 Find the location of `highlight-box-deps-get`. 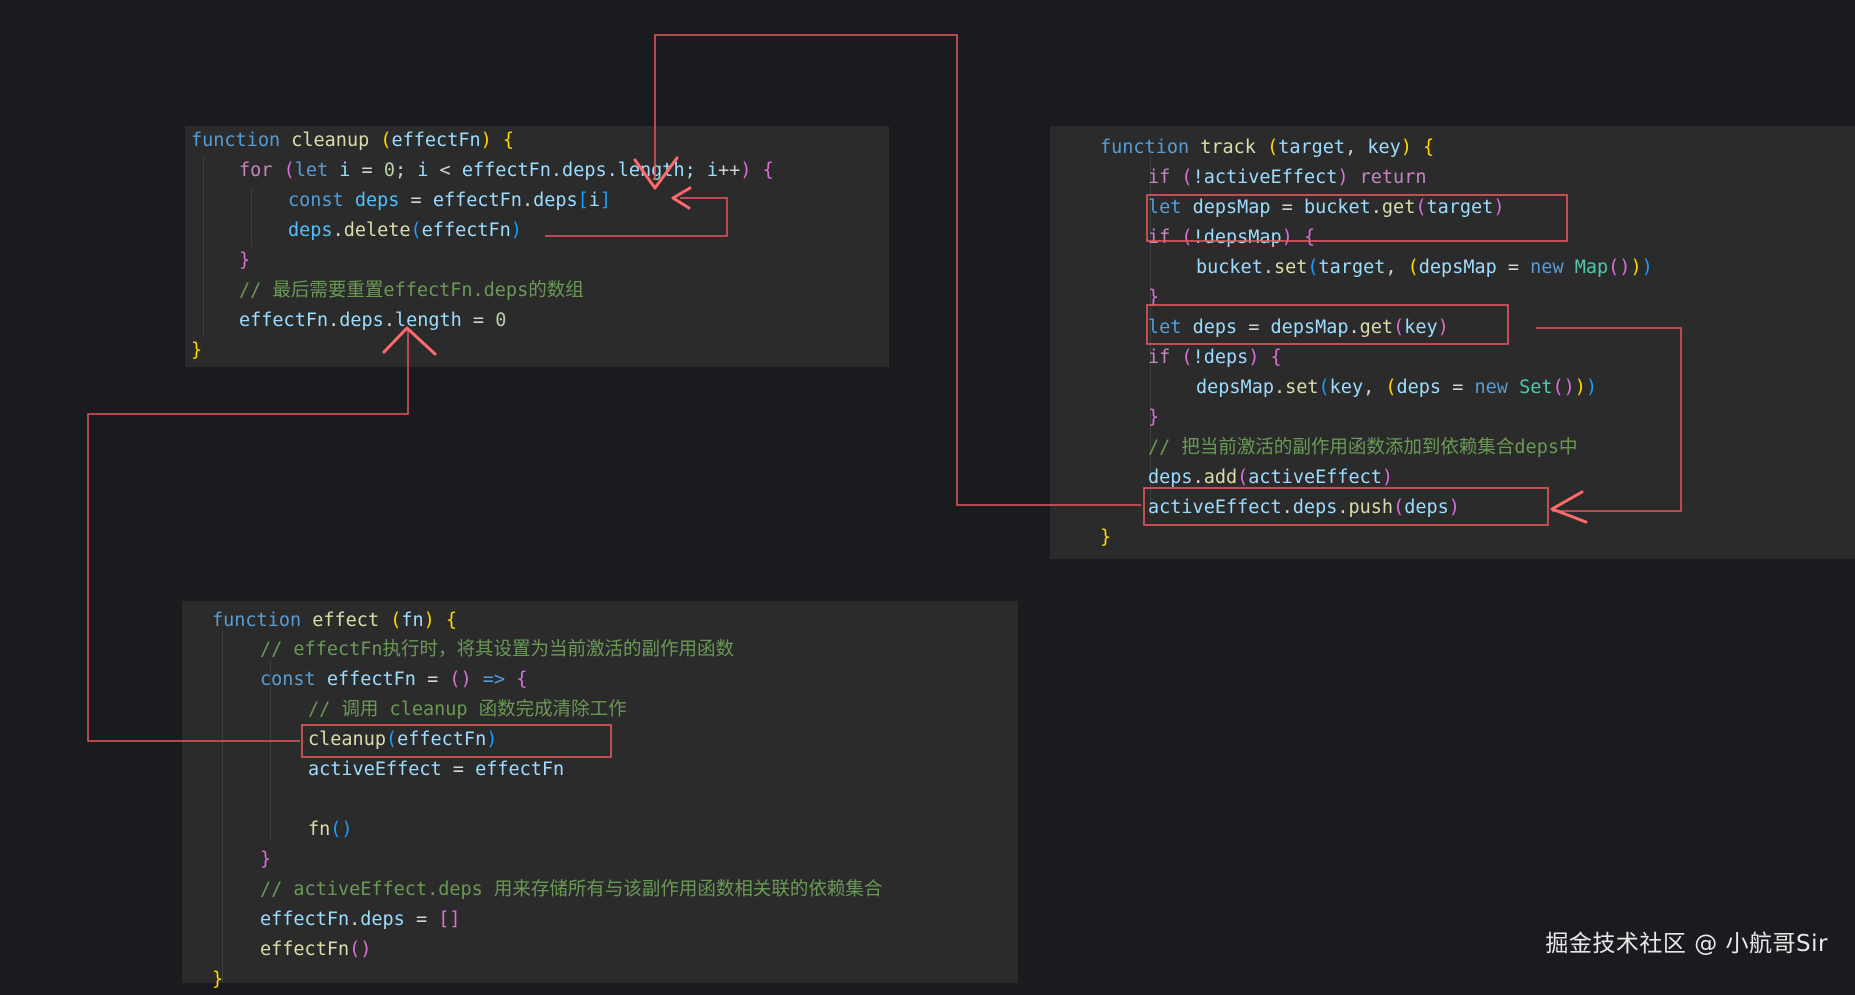

highlight-box-deps-get is located at coordinates (1327, 324).